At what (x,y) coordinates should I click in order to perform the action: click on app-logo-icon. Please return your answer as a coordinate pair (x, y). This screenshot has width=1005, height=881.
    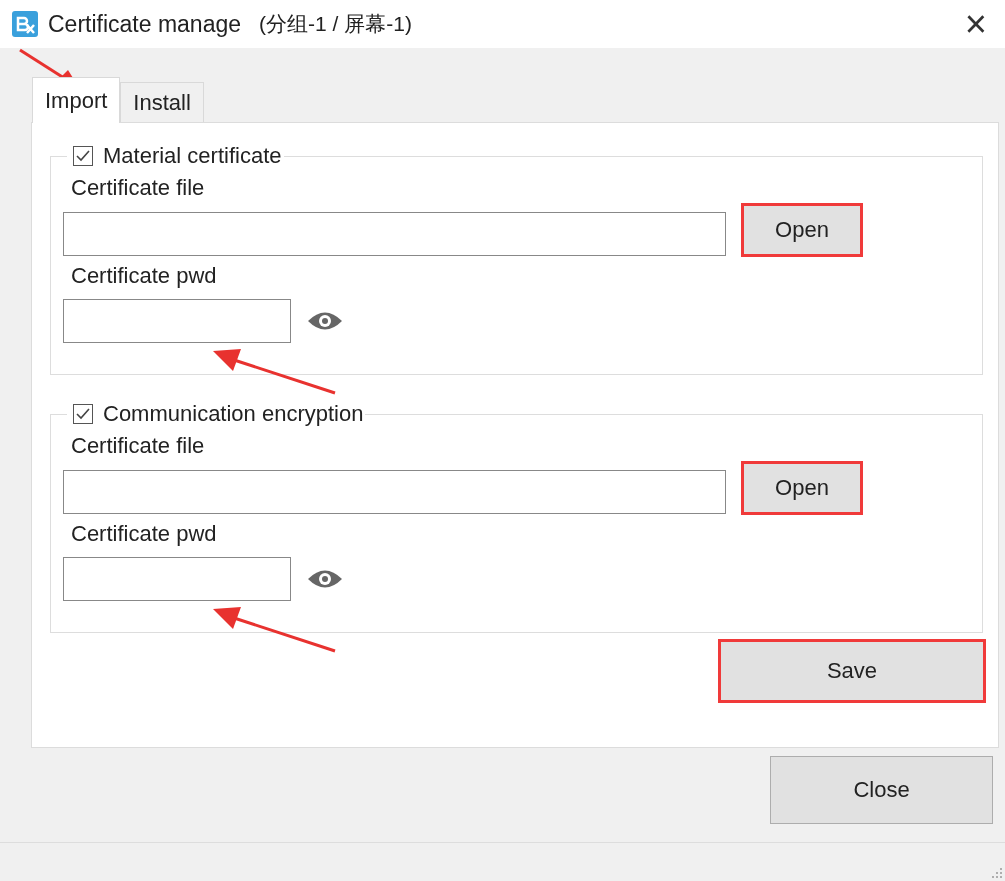
    Looking at the image, I should click on (25, 24).